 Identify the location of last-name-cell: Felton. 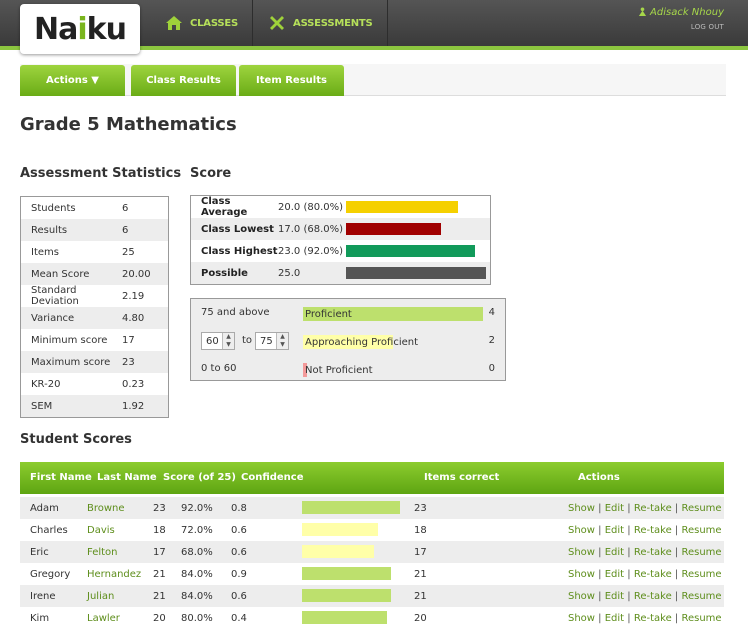
(102, 552).